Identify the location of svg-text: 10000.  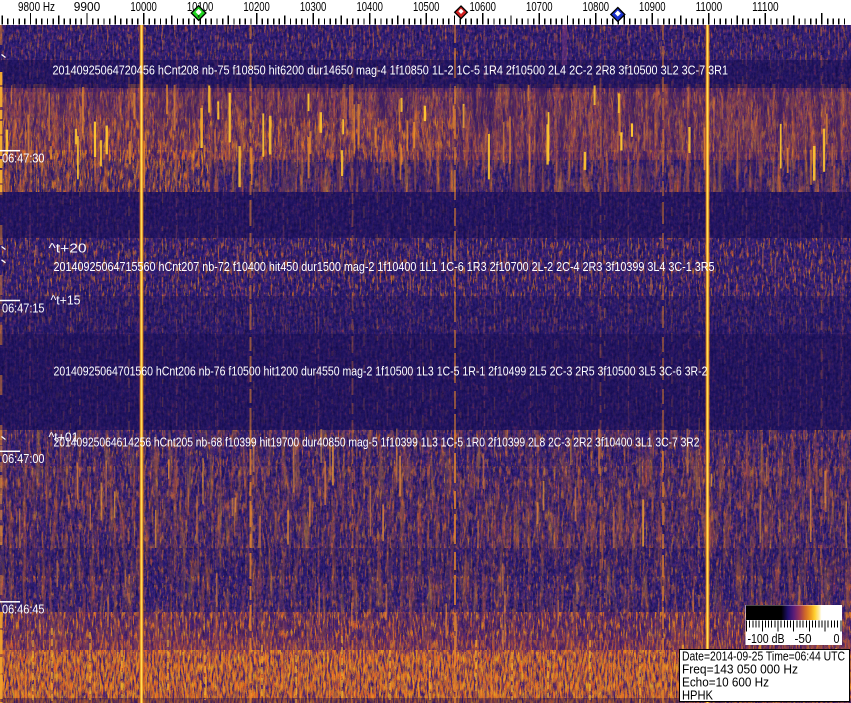
(143, 7).